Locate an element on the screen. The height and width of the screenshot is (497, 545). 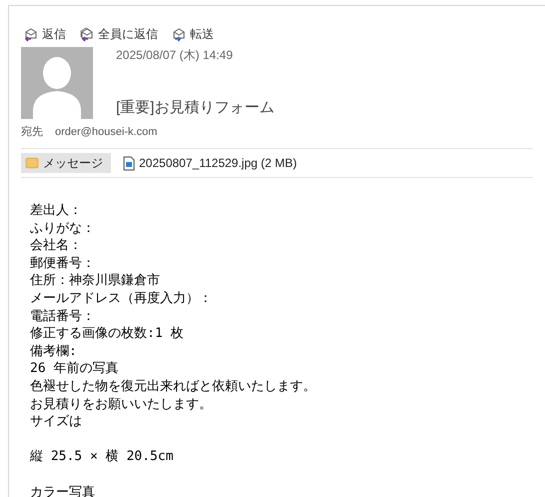
toolbar-button: 返信 is located at coordinates (44, 34).